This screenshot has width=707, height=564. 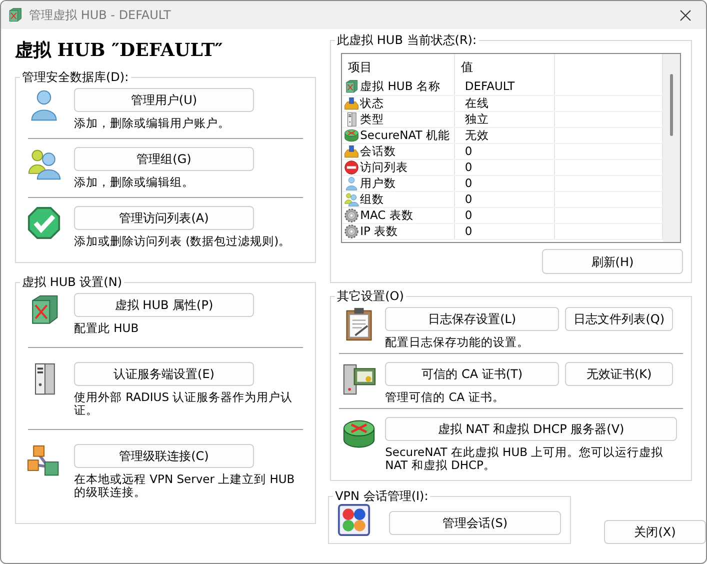 What do you see at coordinates (72, 282) in the screenshot?
I see `group-title: 虚拟 HUB 设置(N)` at bounding box center [72, 282].